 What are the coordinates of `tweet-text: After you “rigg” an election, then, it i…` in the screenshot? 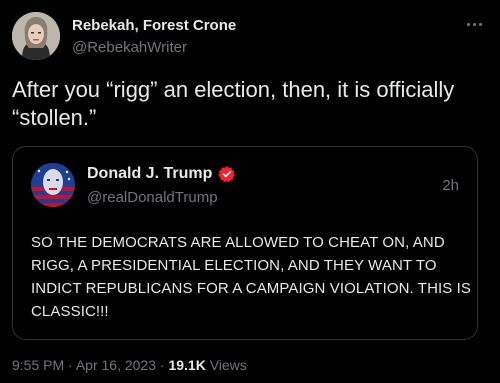 It's located at (233, 103).